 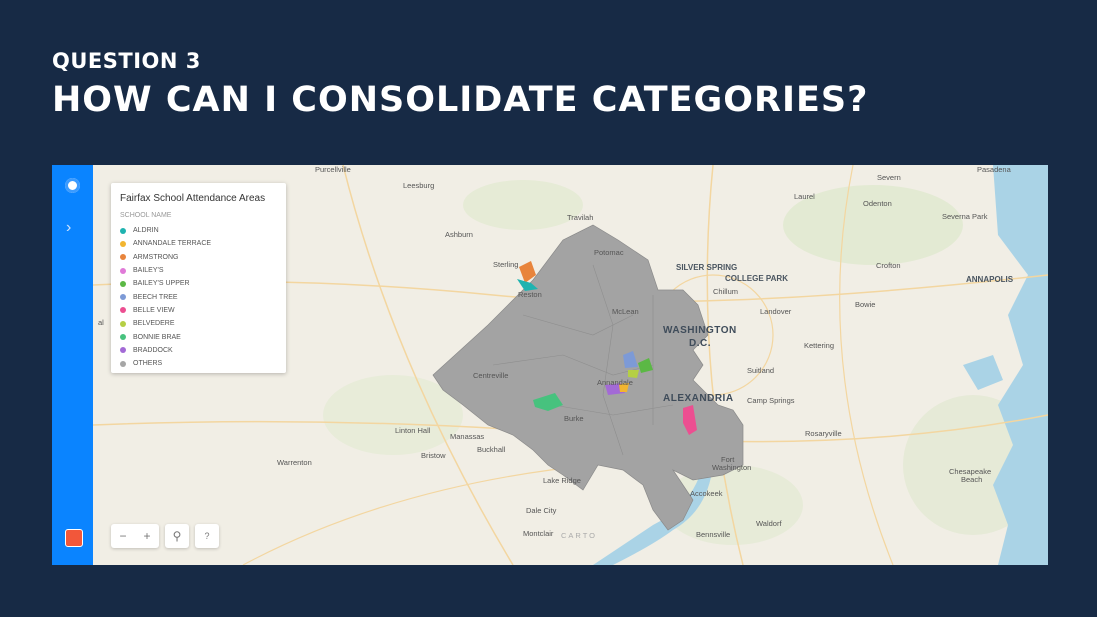 What do you see at coordinates (889, 177) in the screenshot?
I see `map-label: Severn` at bounding box center [889, 177].